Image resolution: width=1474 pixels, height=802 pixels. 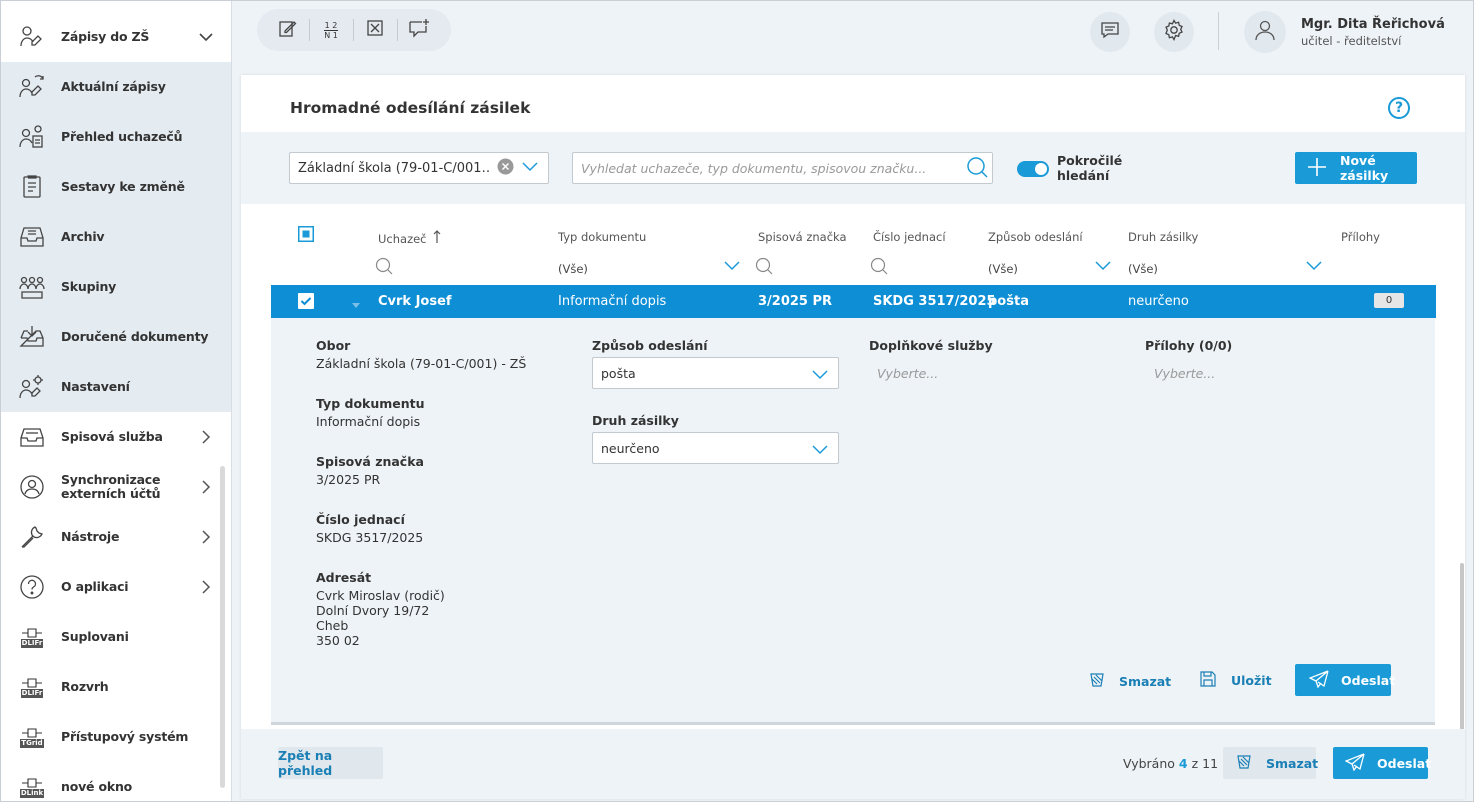 I want to click on send-label: Odeslat, so click(x=1368, y=680).